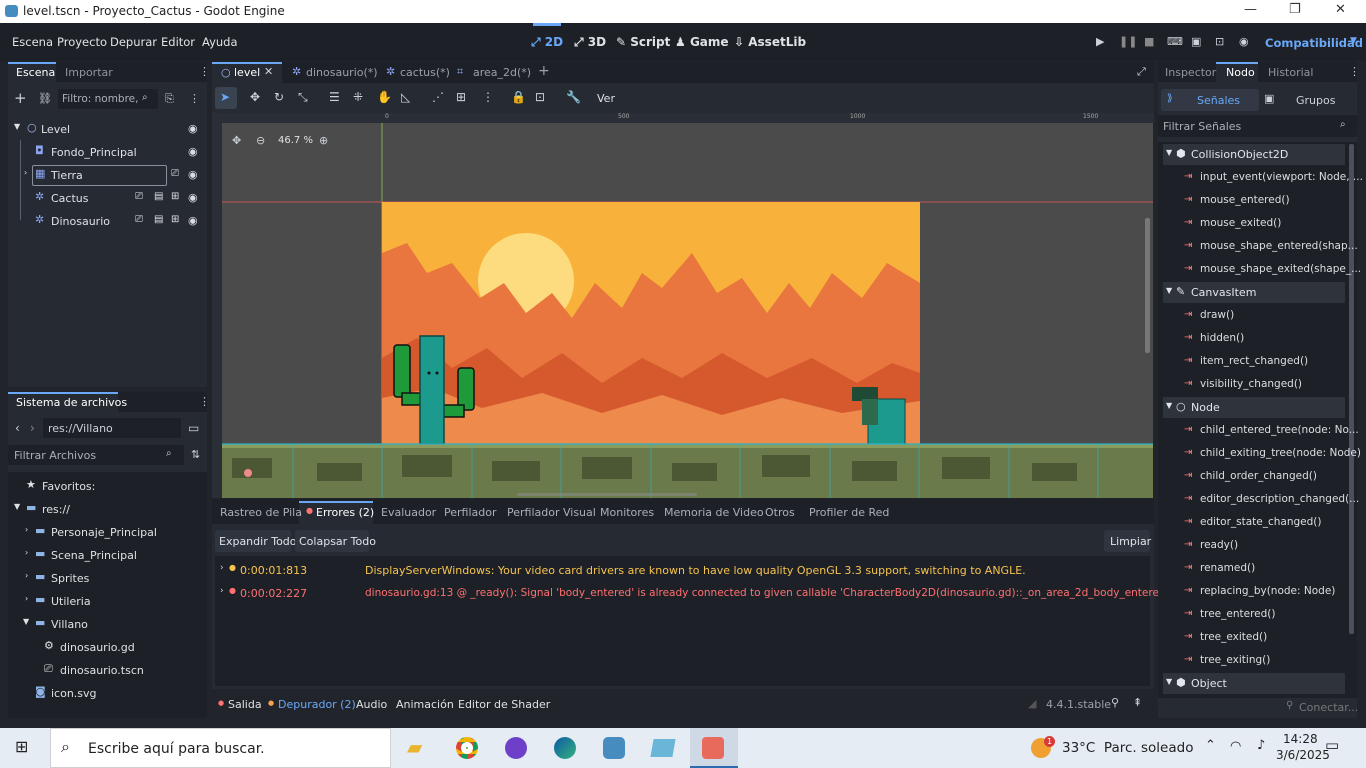  I want to click on tree-node-dinosaurio: ✲ Dinosaurio ⎚ ▤ ⊞ ◉, so click(107, 221).